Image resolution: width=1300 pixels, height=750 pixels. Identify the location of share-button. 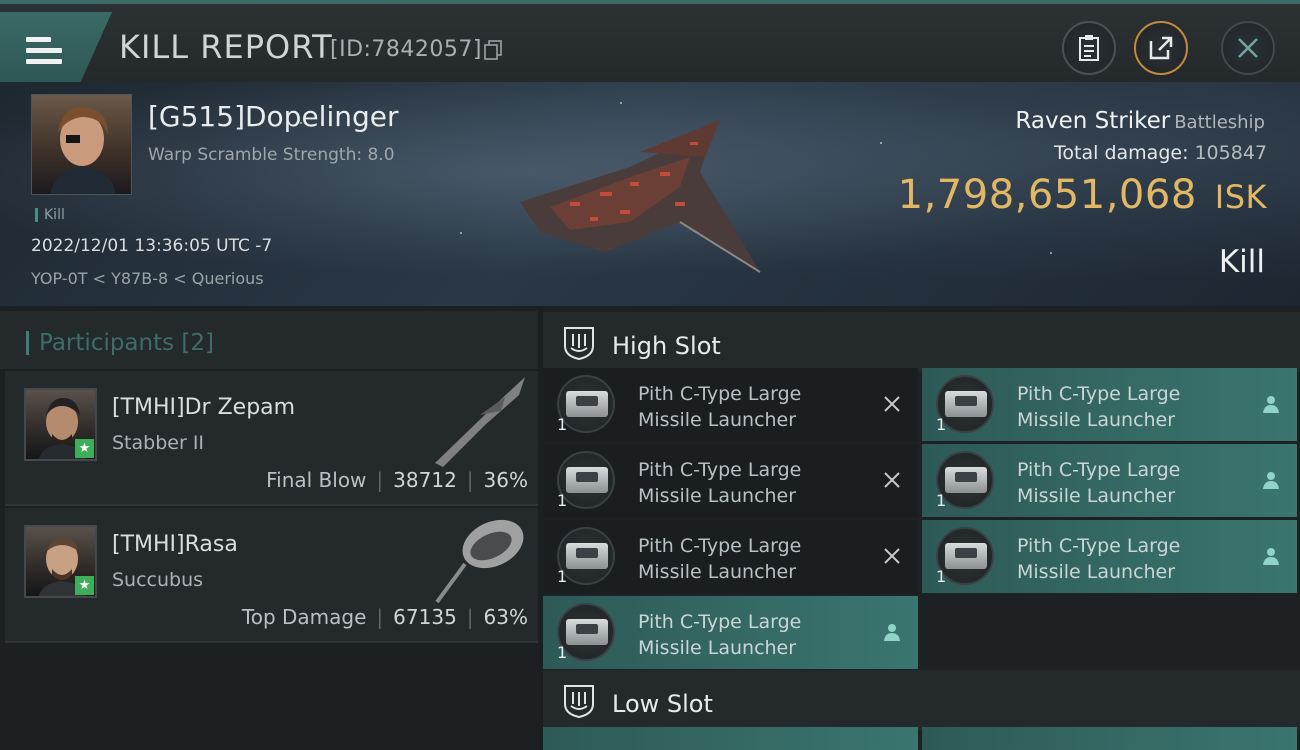
(1161, 48).